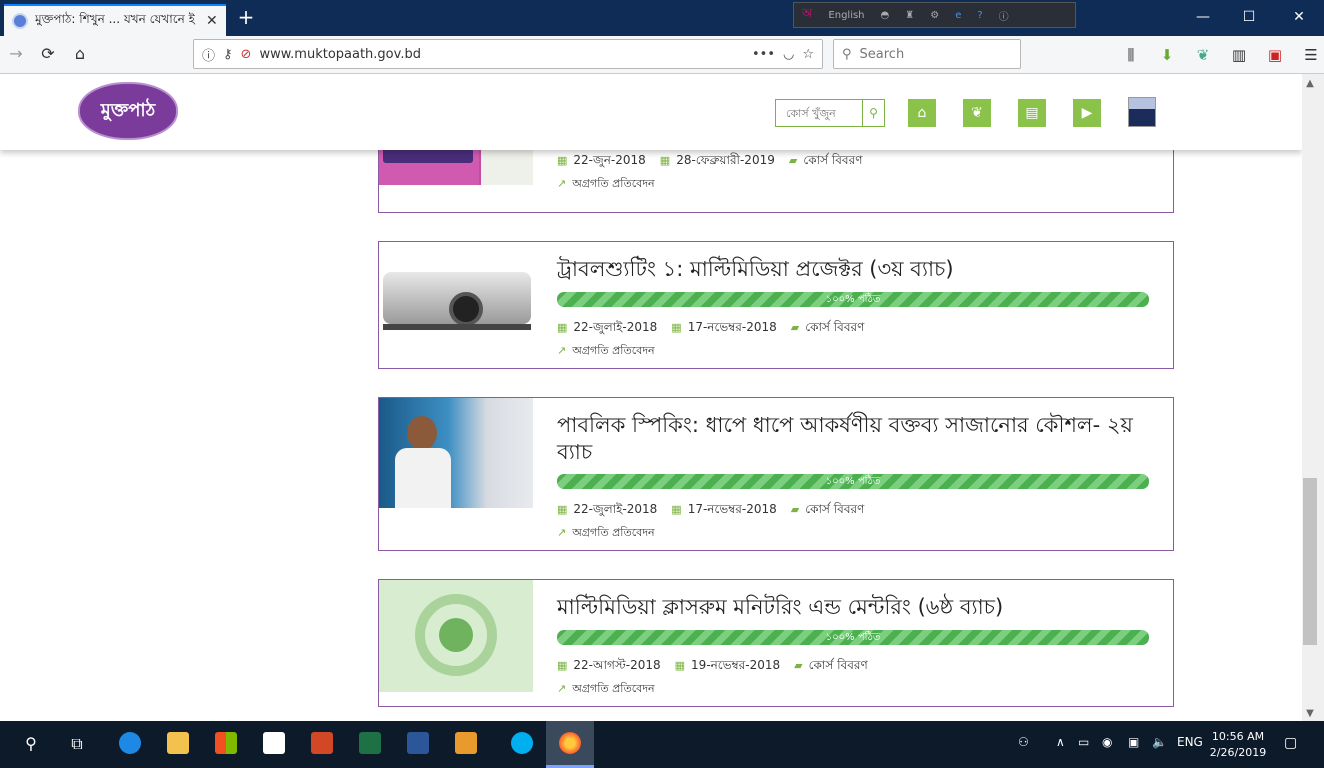 The image size is (1324, 768). Describe the element at coordinates (31, 744) in the screenshot. I see `search-icon: ⚲` at that location.